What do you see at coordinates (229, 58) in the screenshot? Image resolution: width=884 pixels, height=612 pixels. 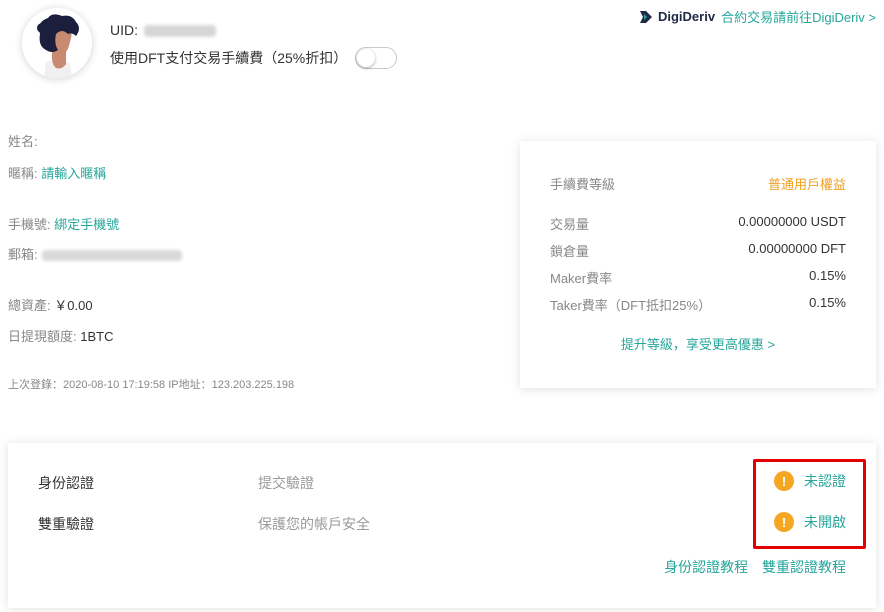 I see `dft-fee-label: 使用DFT支付交易手續費（25%折扣）` at bounding box center [229, 58].